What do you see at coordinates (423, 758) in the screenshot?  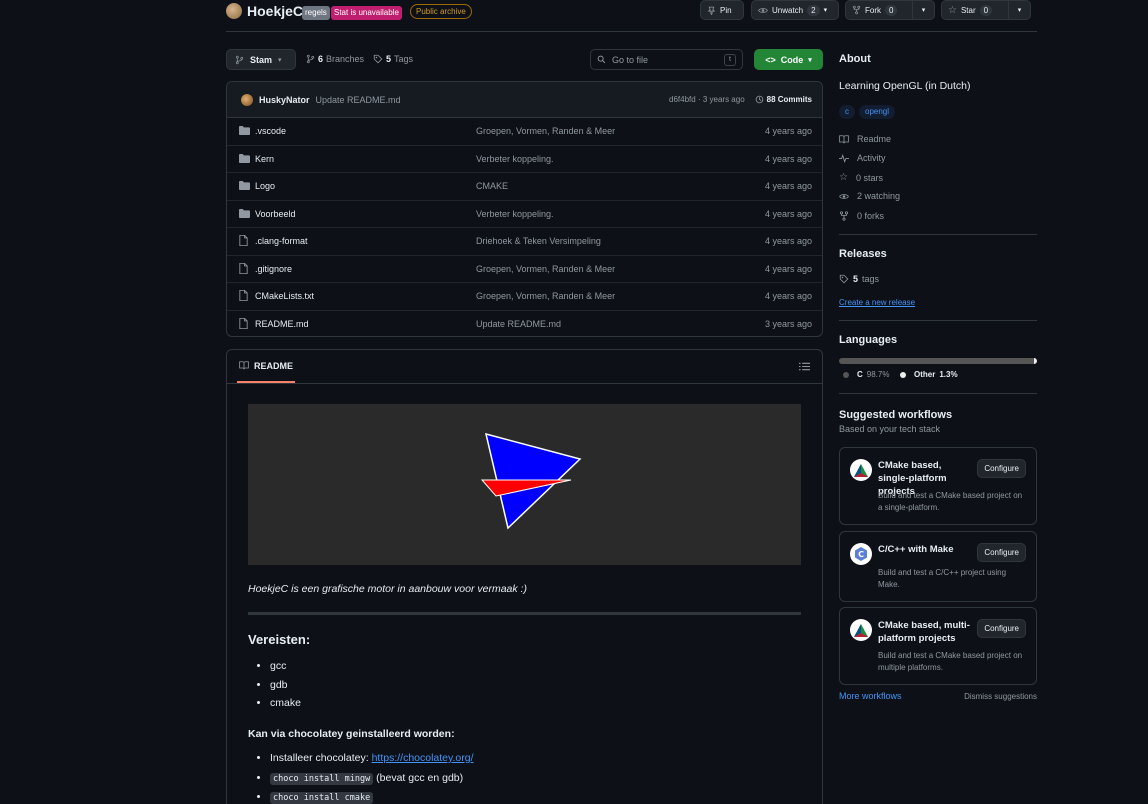 I see `chocolatey-link: https://chocolatey.org/` at bounding box center [423, 758].